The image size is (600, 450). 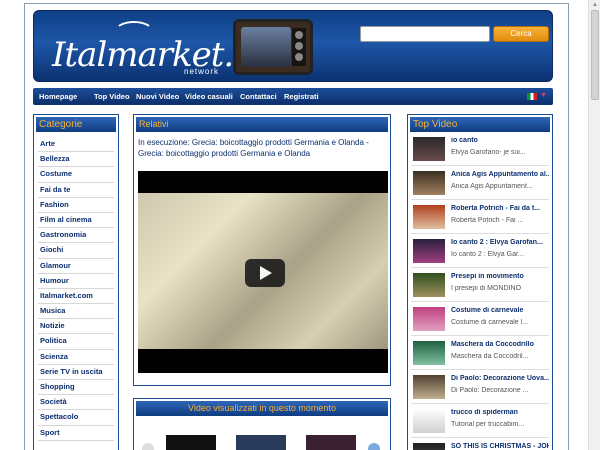 I want to click on nav-registrati: Registrati, so click(x=301, y=96).